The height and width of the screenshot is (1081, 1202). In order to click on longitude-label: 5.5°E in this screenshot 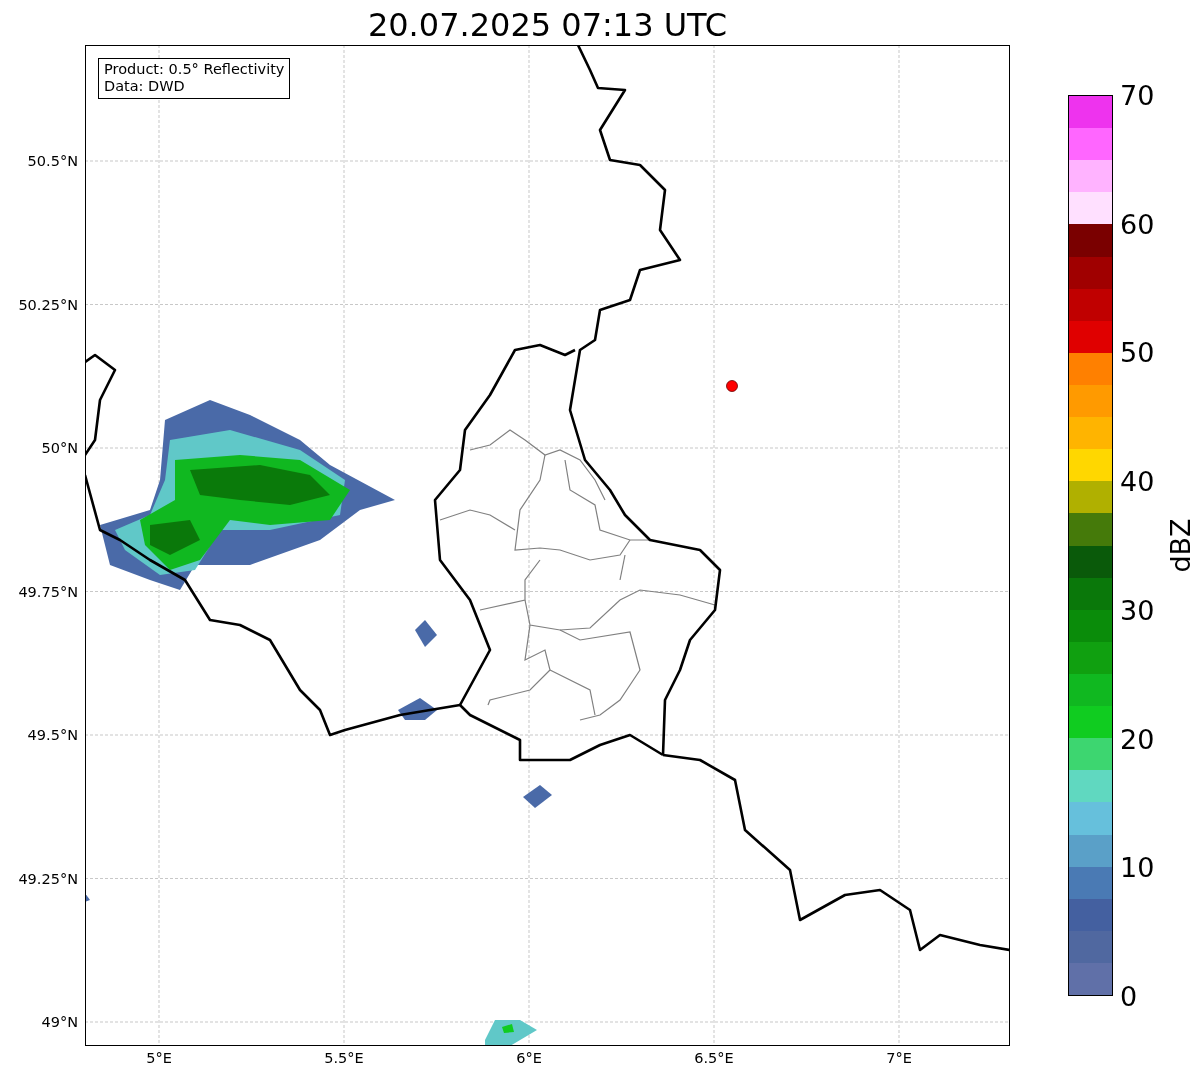, I will do `click(344, 1058)`.